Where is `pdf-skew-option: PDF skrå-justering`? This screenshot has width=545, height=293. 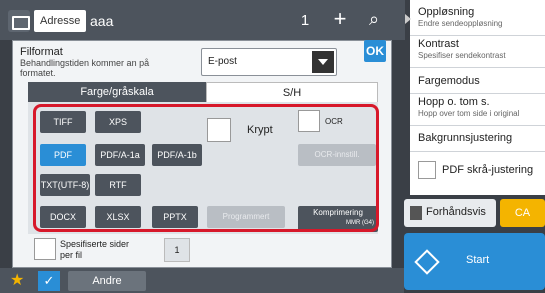
pdf-skew-option: PDF skrå-justering is located at coordinates (477, 171).